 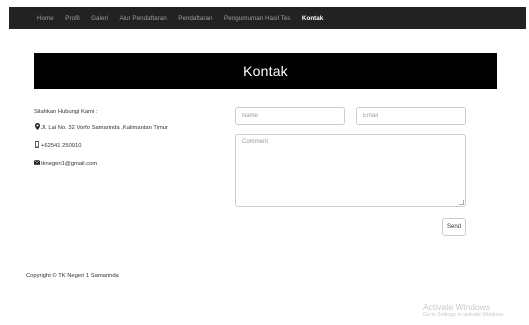 I want to click on mobile-phone-icon, so click(x=37, y=146).